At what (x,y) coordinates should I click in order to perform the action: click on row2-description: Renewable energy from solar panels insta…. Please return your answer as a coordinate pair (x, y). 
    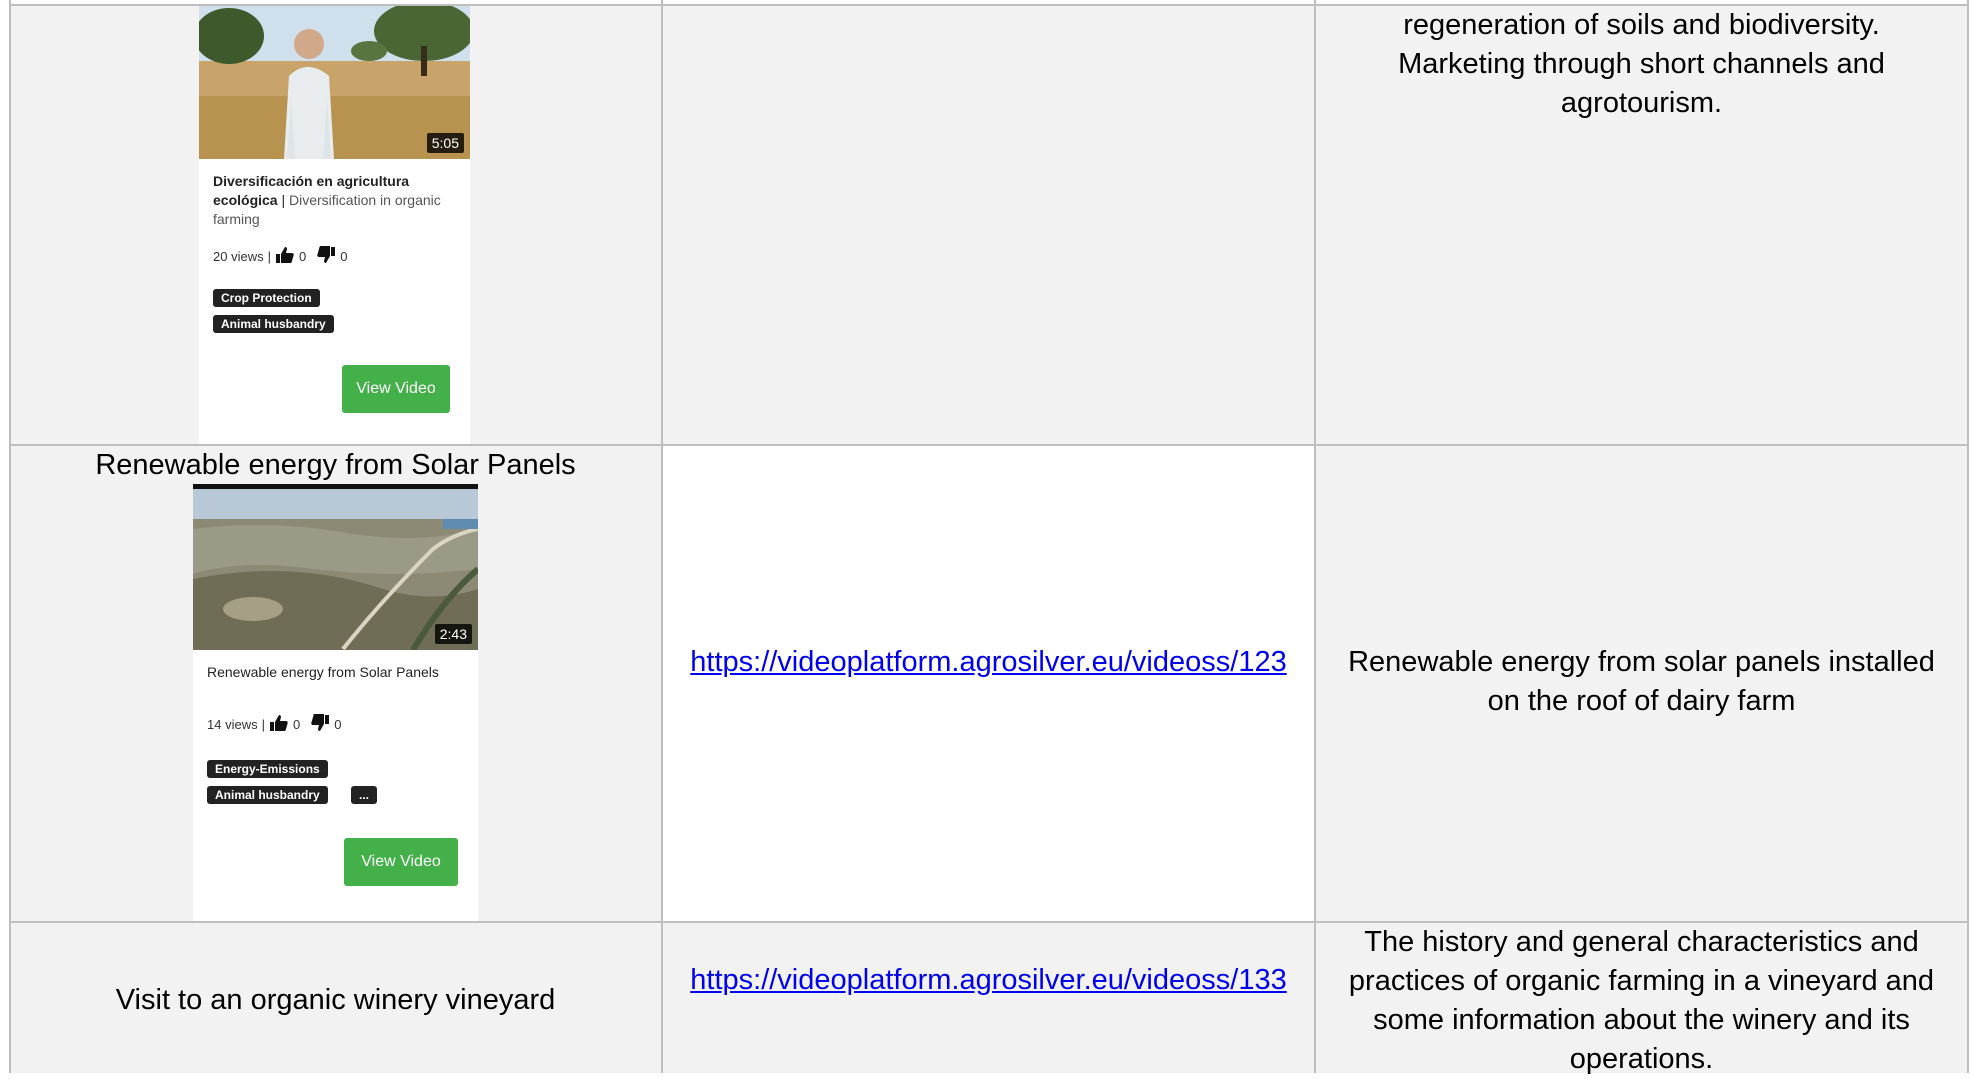
    Looking at the image, I should click on (1641, 681).